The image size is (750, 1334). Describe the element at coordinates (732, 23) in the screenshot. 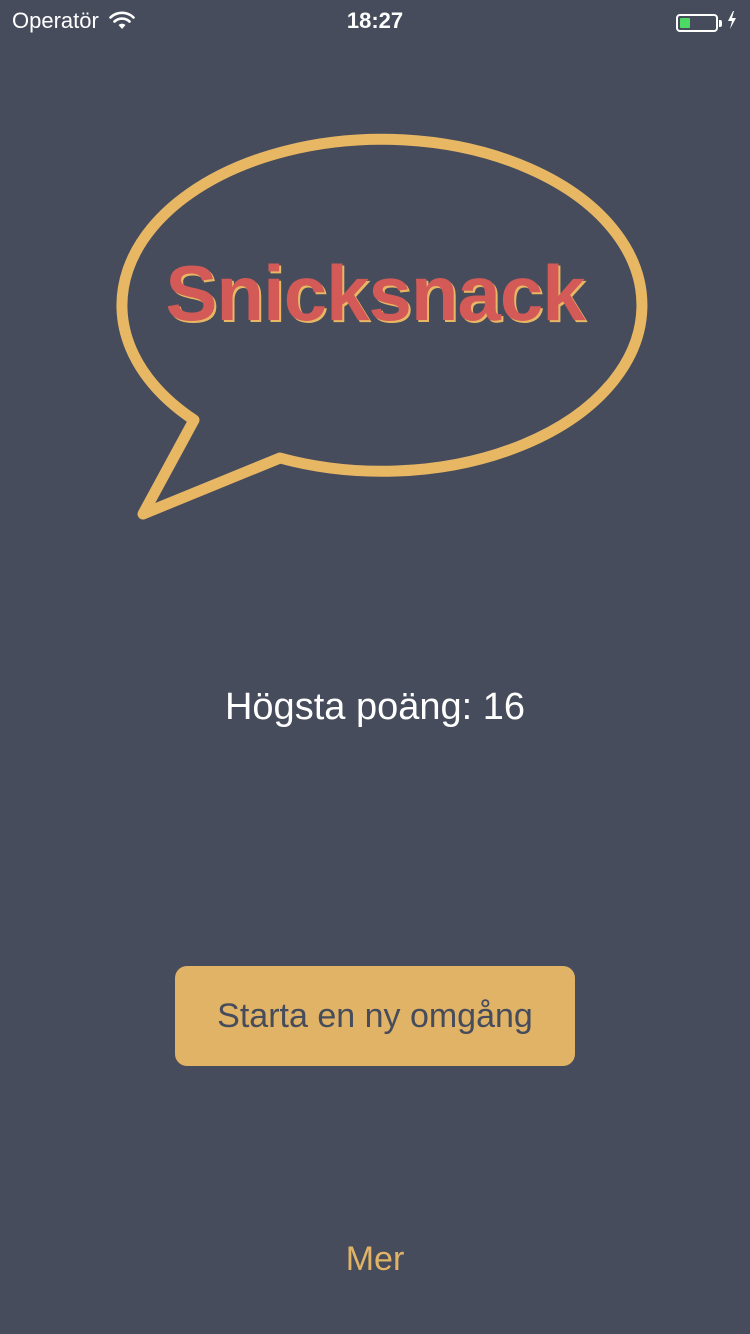

I see `bolt-icon` at that location.